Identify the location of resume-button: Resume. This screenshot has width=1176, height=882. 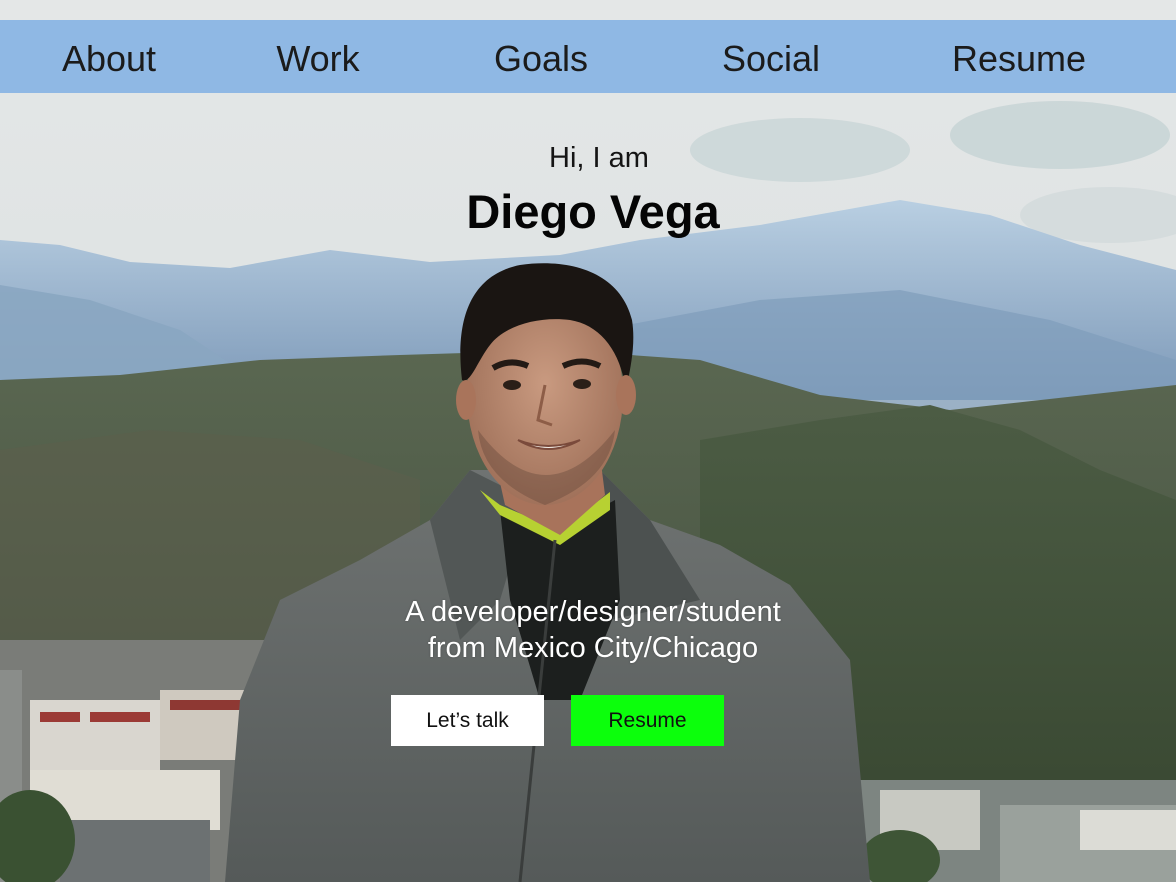
(647, 720).